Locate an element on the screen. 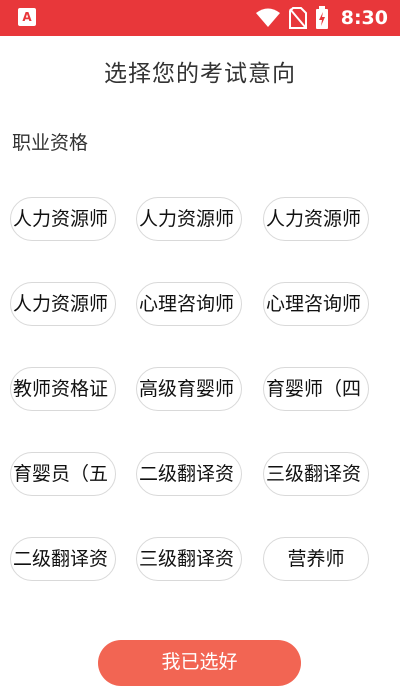 The width and height of the screenshot is (400, 700). exam-option-chip: 营养师 is located at coordinates (316, 559).